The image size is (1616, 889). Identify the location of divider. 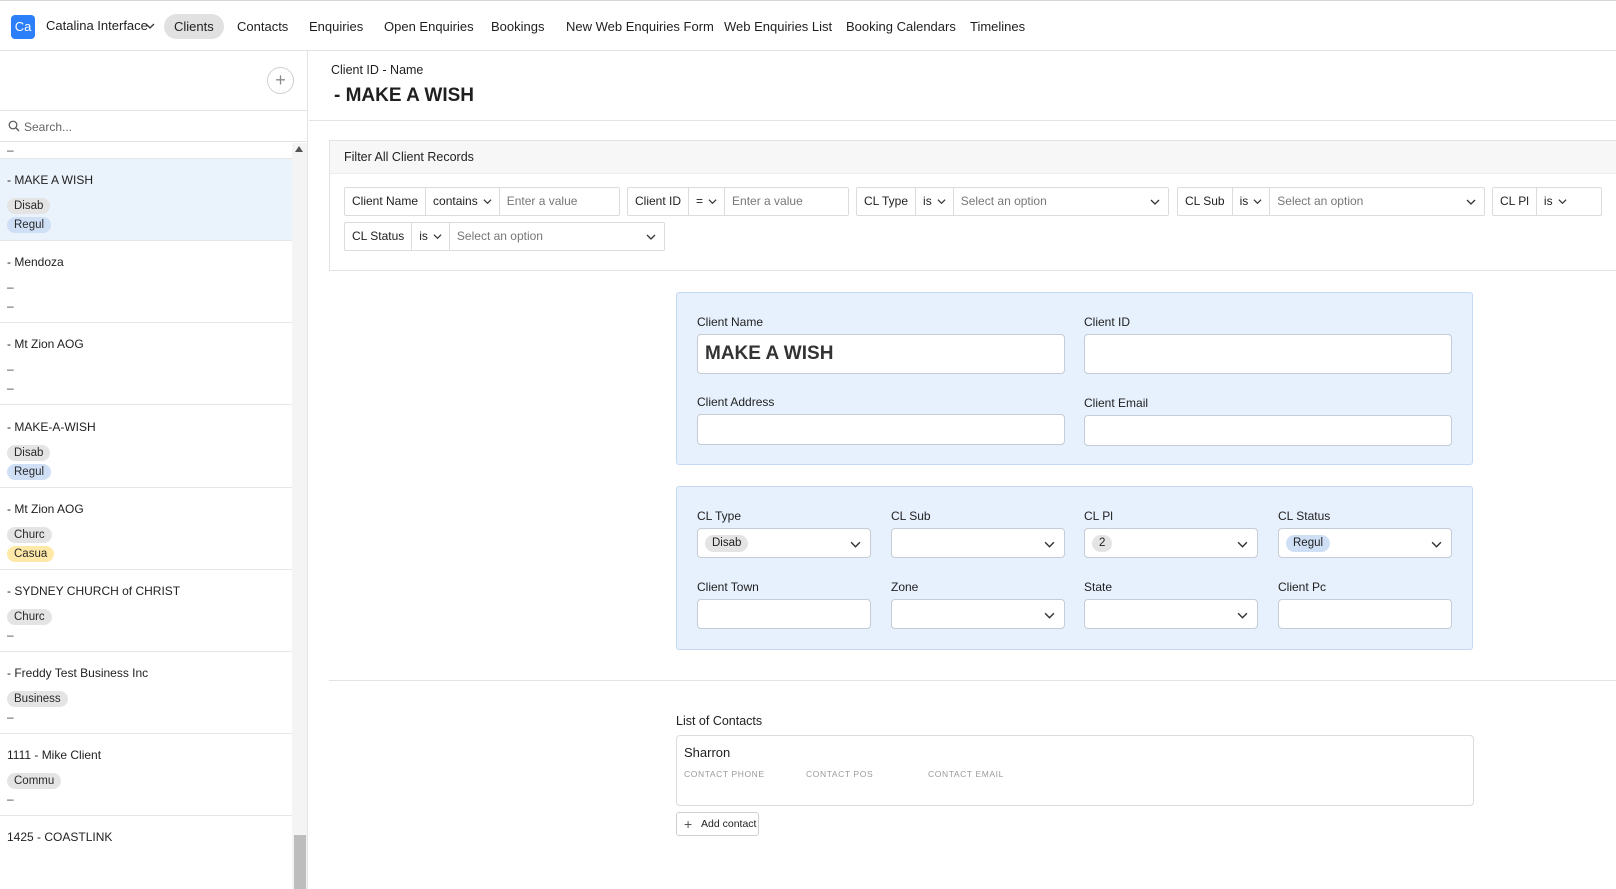
(962, 120).